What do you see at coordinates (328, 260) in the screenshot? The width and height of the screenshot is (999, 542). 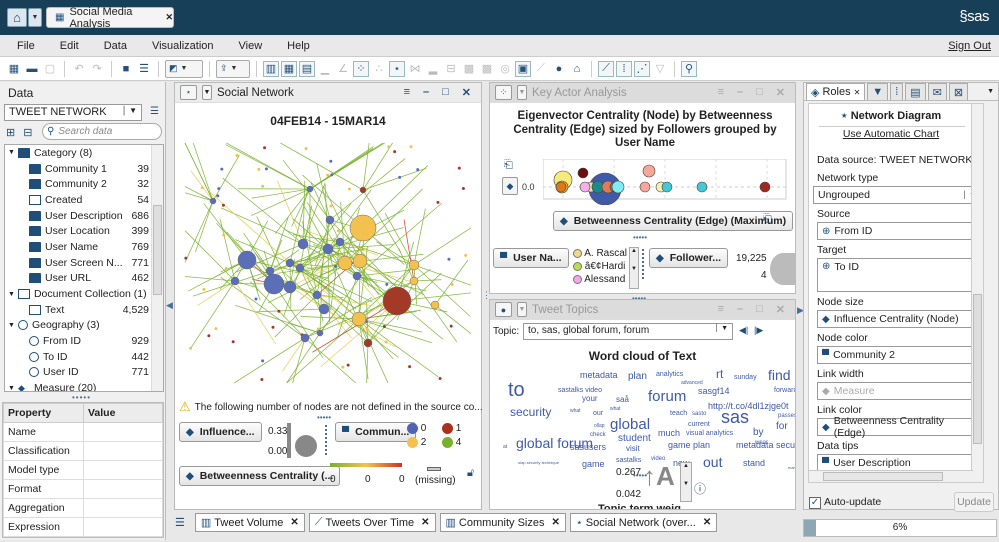 I see `network-diagram` at bounding box center [328, 260].